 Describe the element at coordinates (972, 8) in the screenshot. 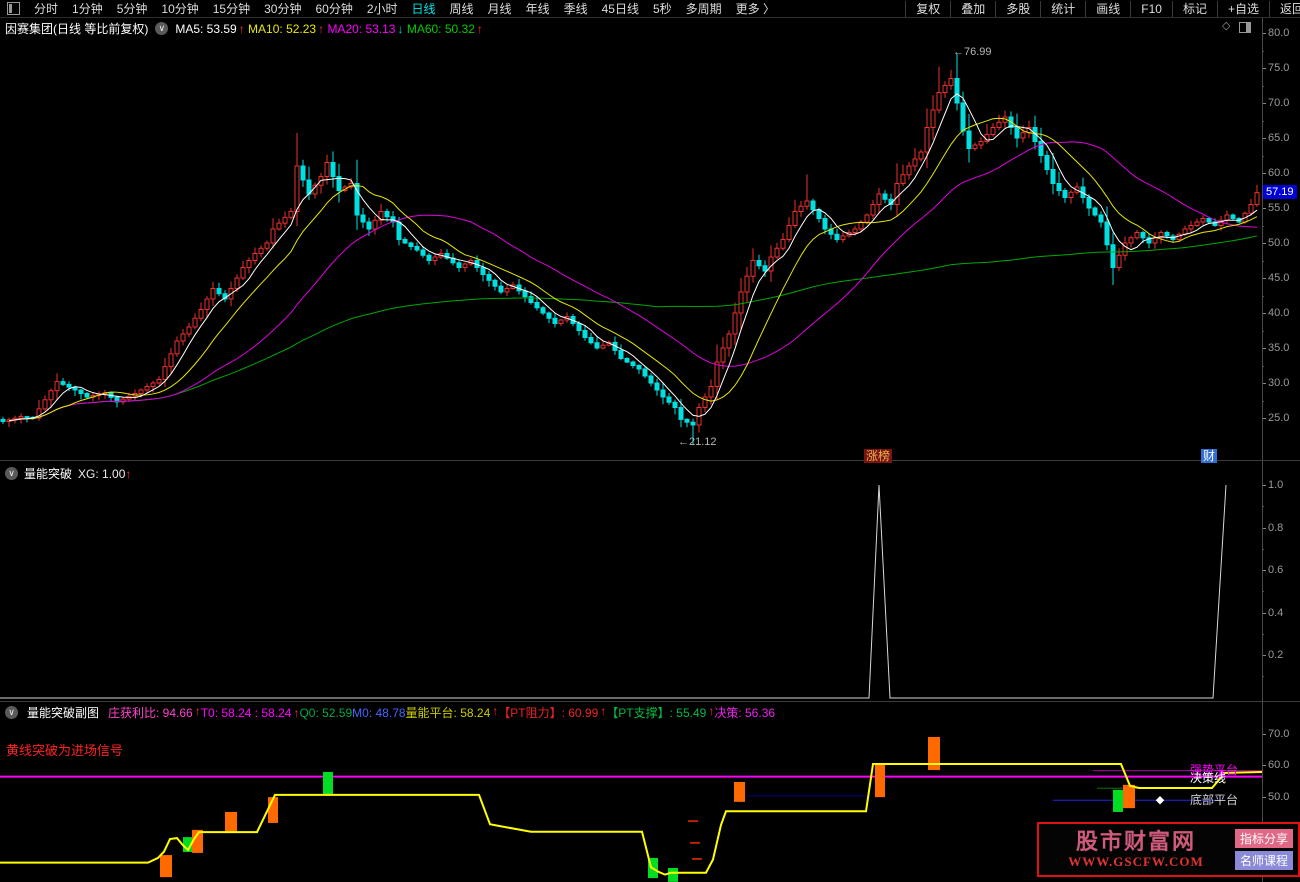

I see `toolbar-action-叠加: 叠加` at that location.